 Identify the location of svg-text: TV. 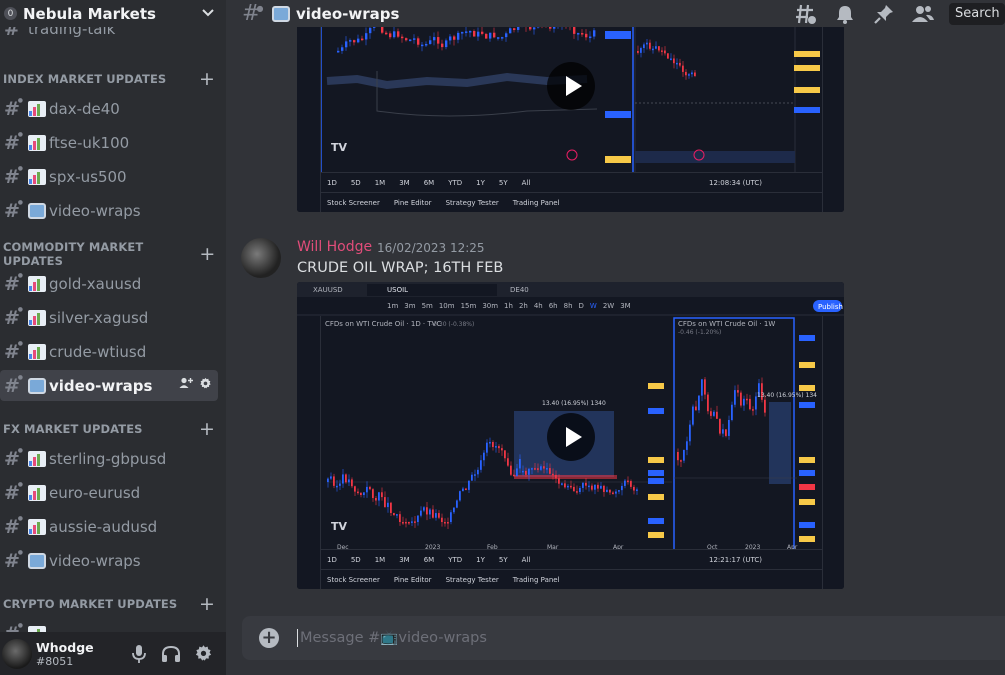
(339, 526).